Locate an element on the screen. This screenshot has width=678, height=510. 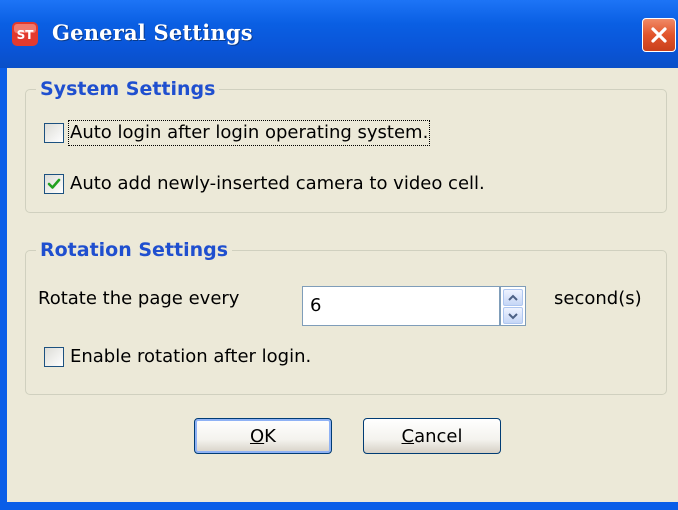
ok-mnemonic: O is located at coordinates (257, 436).